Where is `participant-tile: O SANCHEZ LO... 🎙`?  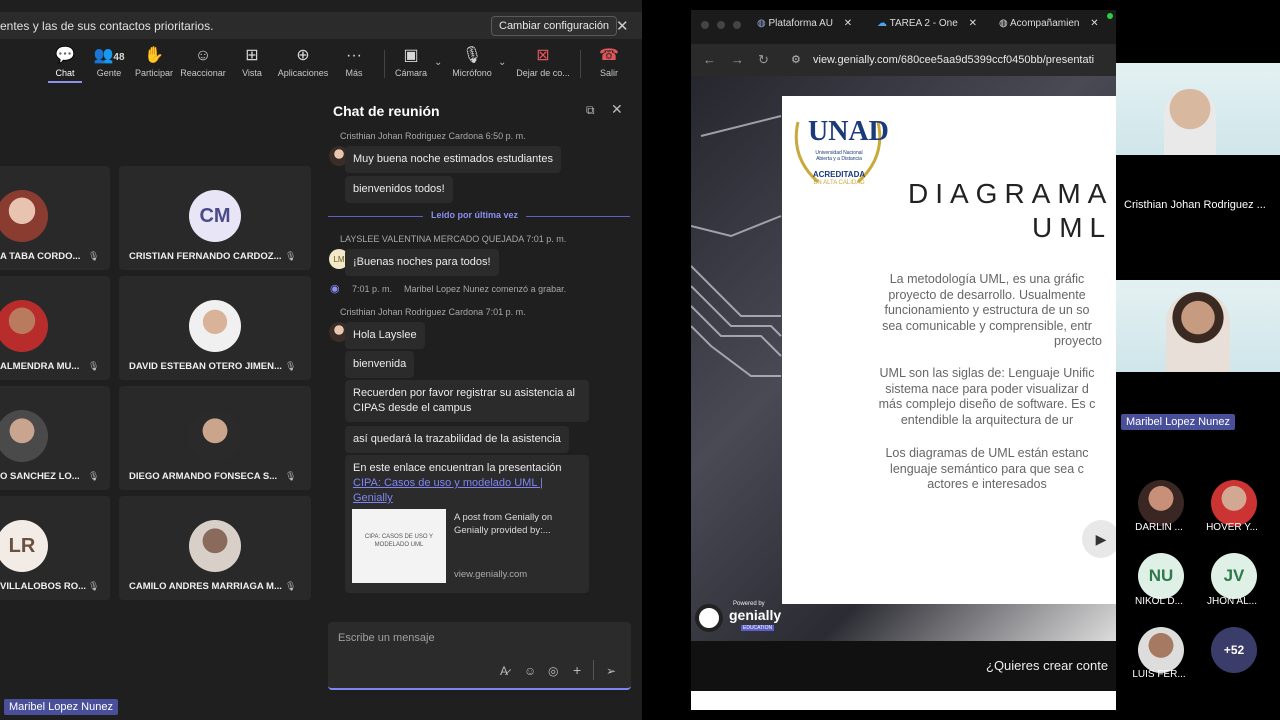
participant-tile: O SANCHEZ LO... 🎙 is located at coordinates (55, 438).